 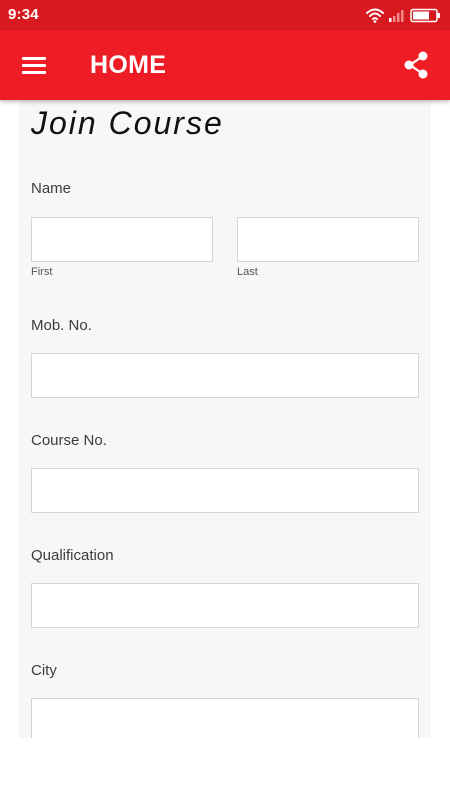 I want to click on hamburger-menu-icon, so click(x=34, y=65).